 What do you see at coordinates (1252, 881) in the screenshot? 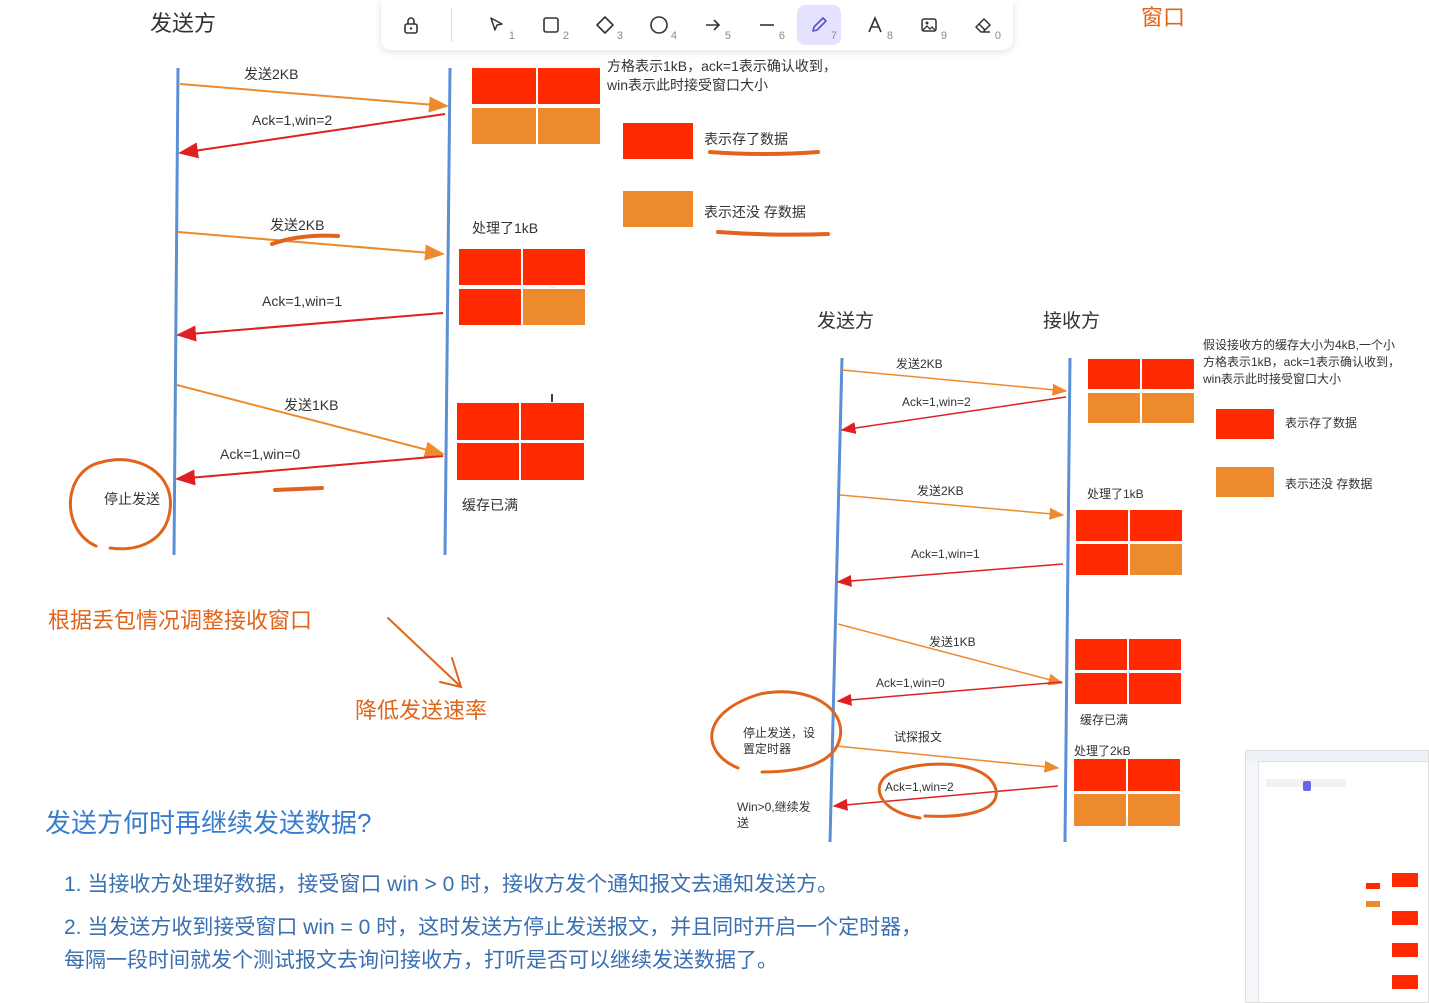
I see `thumb-sidebar` at bounding box center [1252, 881].